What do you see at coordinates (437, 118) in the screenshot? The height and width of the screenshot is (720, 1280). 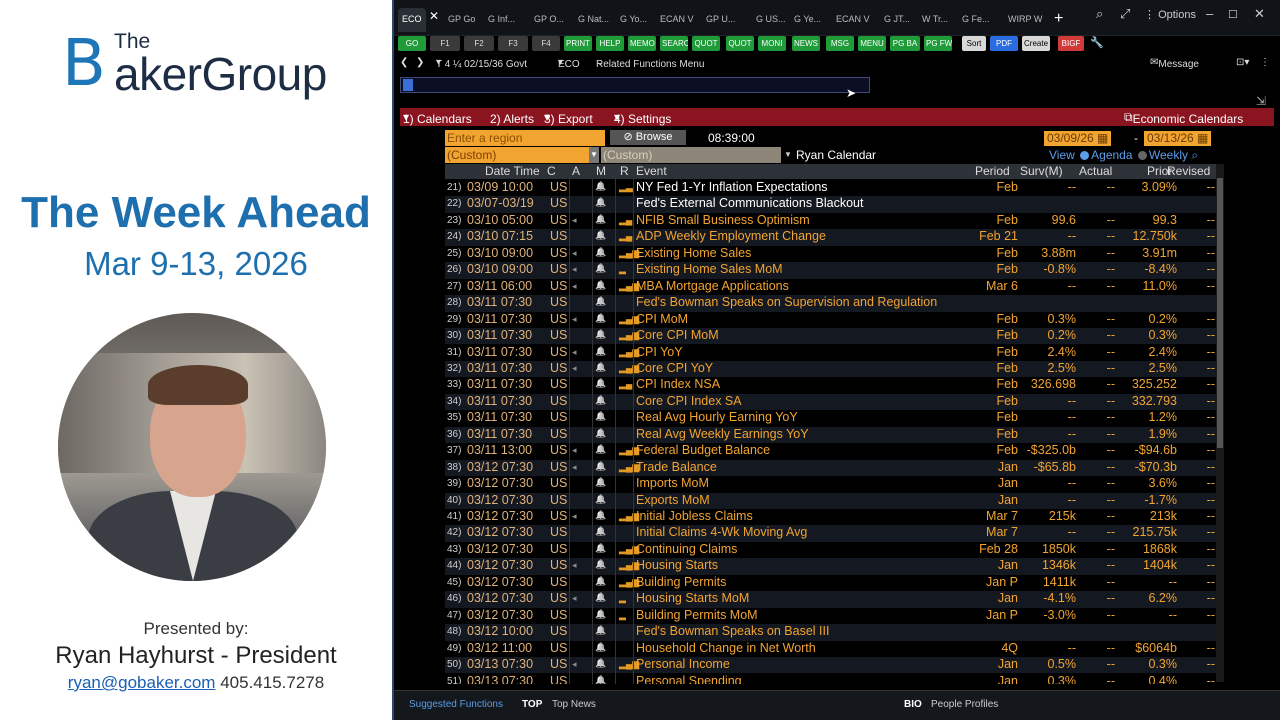 I see `calendars-menu: 1) Calendars ▾` at bounding box center [437, 118].